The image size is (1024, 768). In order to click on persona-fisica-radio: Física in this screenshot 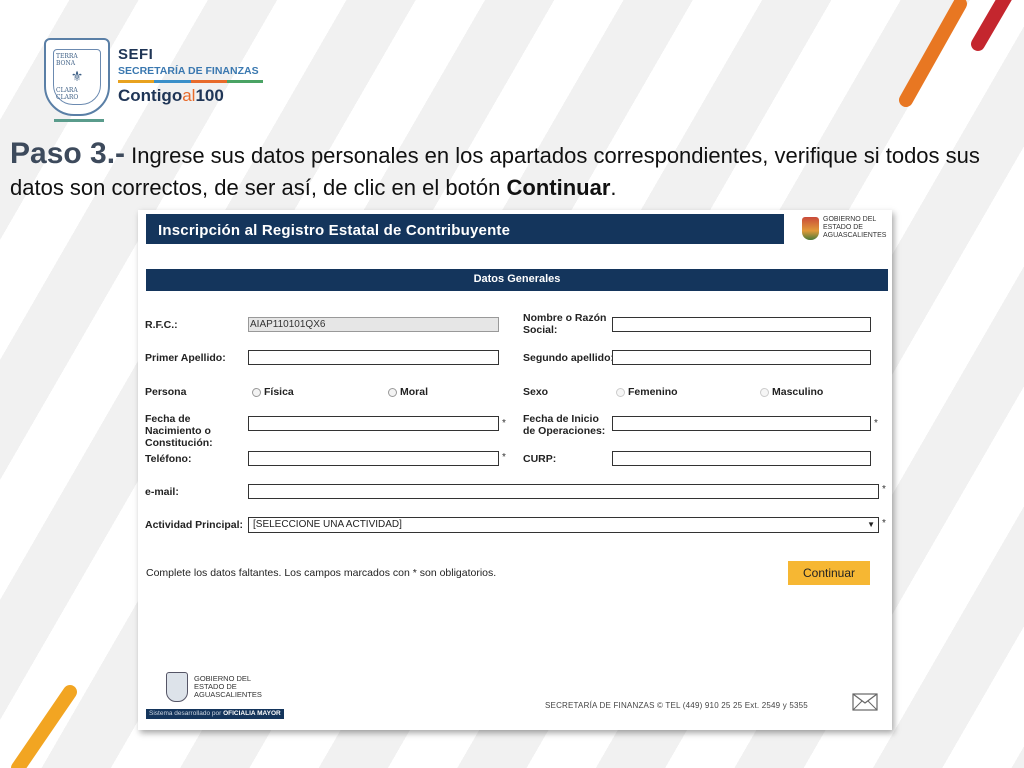, I will do `click(273, 392)`.